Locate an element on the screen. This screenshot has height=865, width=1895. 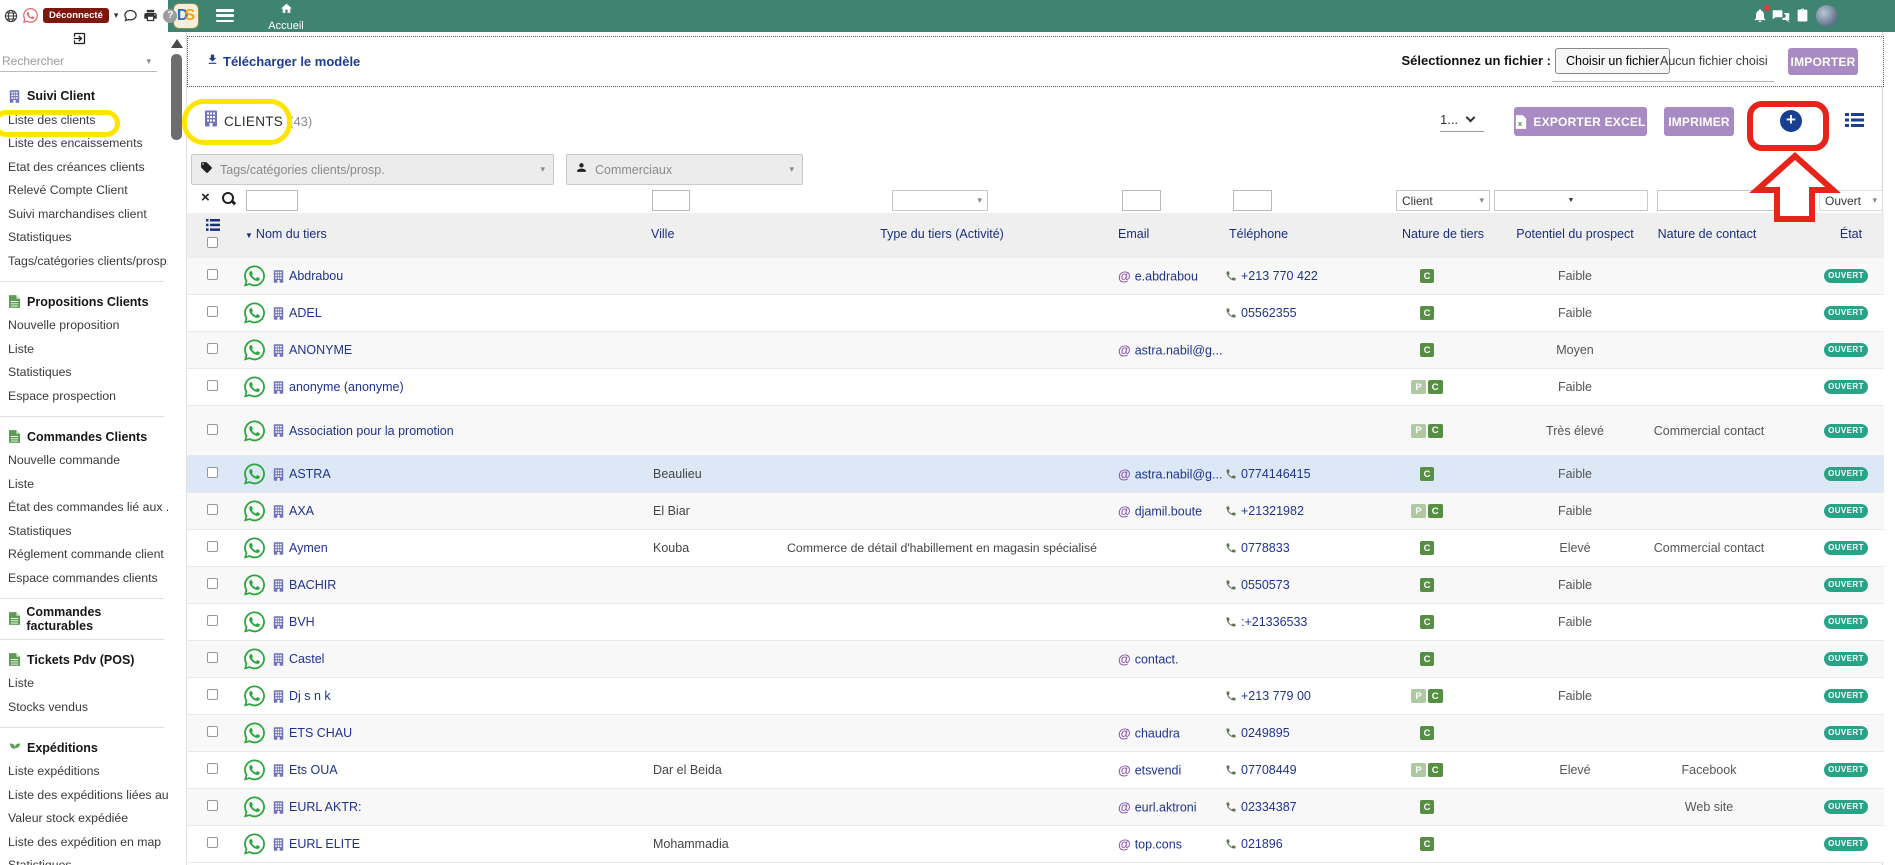
filter-activity-select: ▾ is located at coordinates (940, 200).